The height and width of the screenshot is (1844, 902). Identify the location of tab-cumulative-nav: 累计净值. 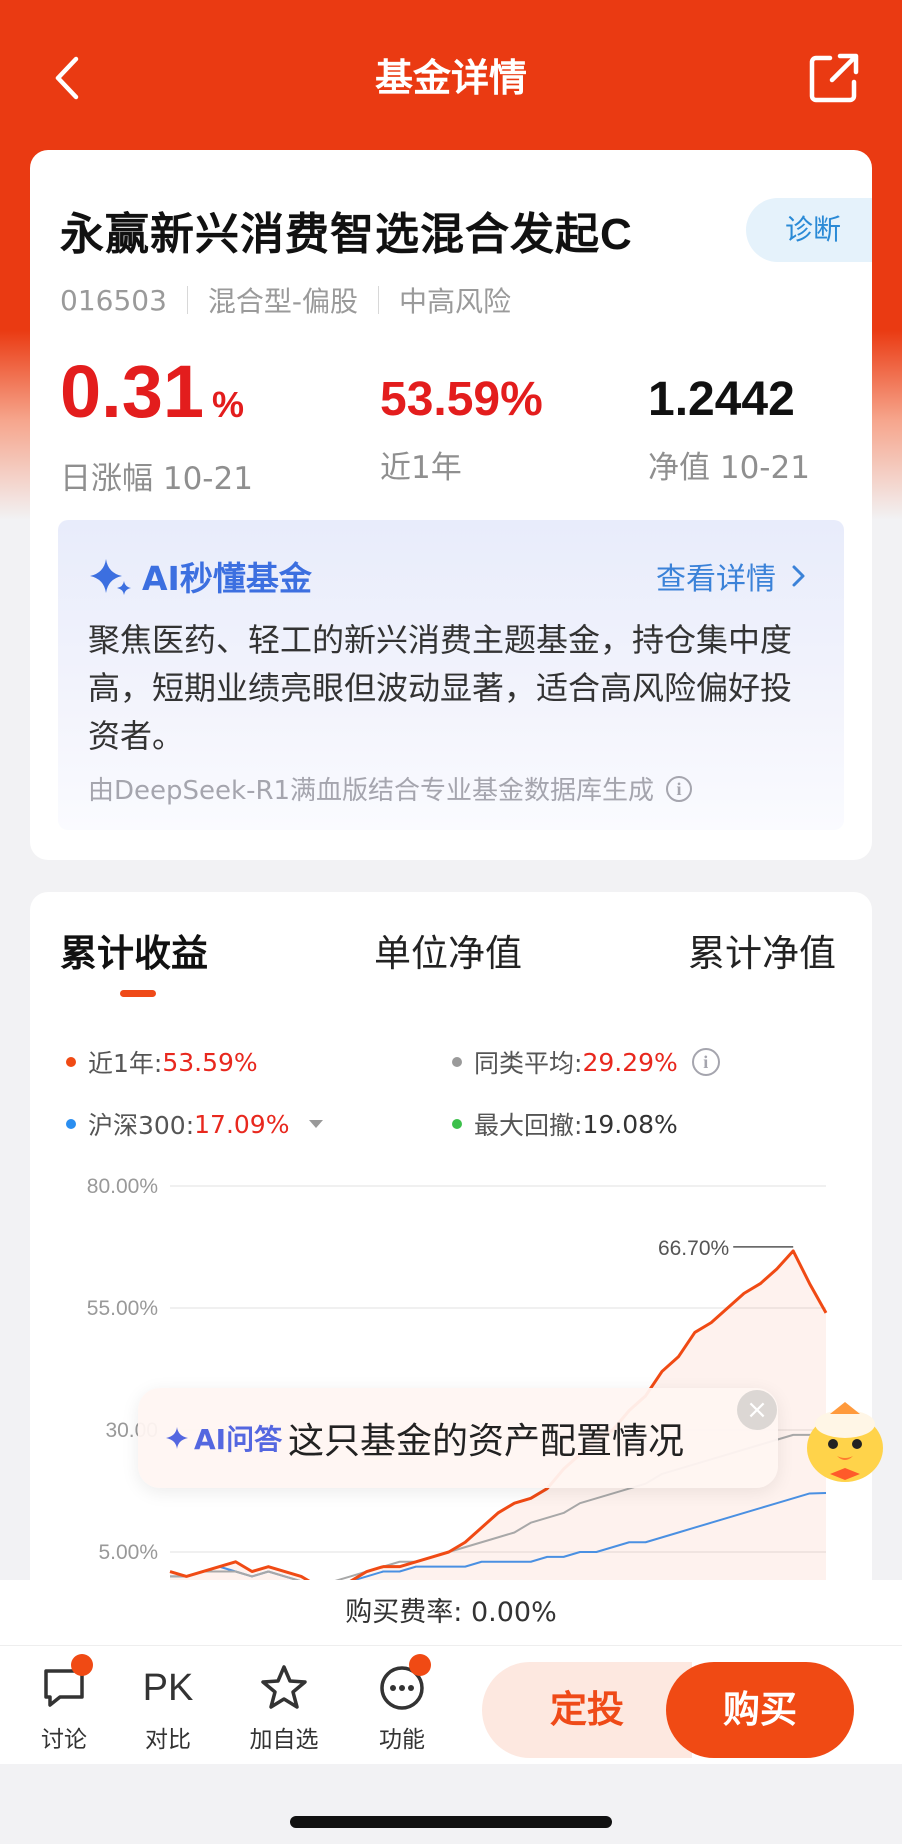
(762, 954).